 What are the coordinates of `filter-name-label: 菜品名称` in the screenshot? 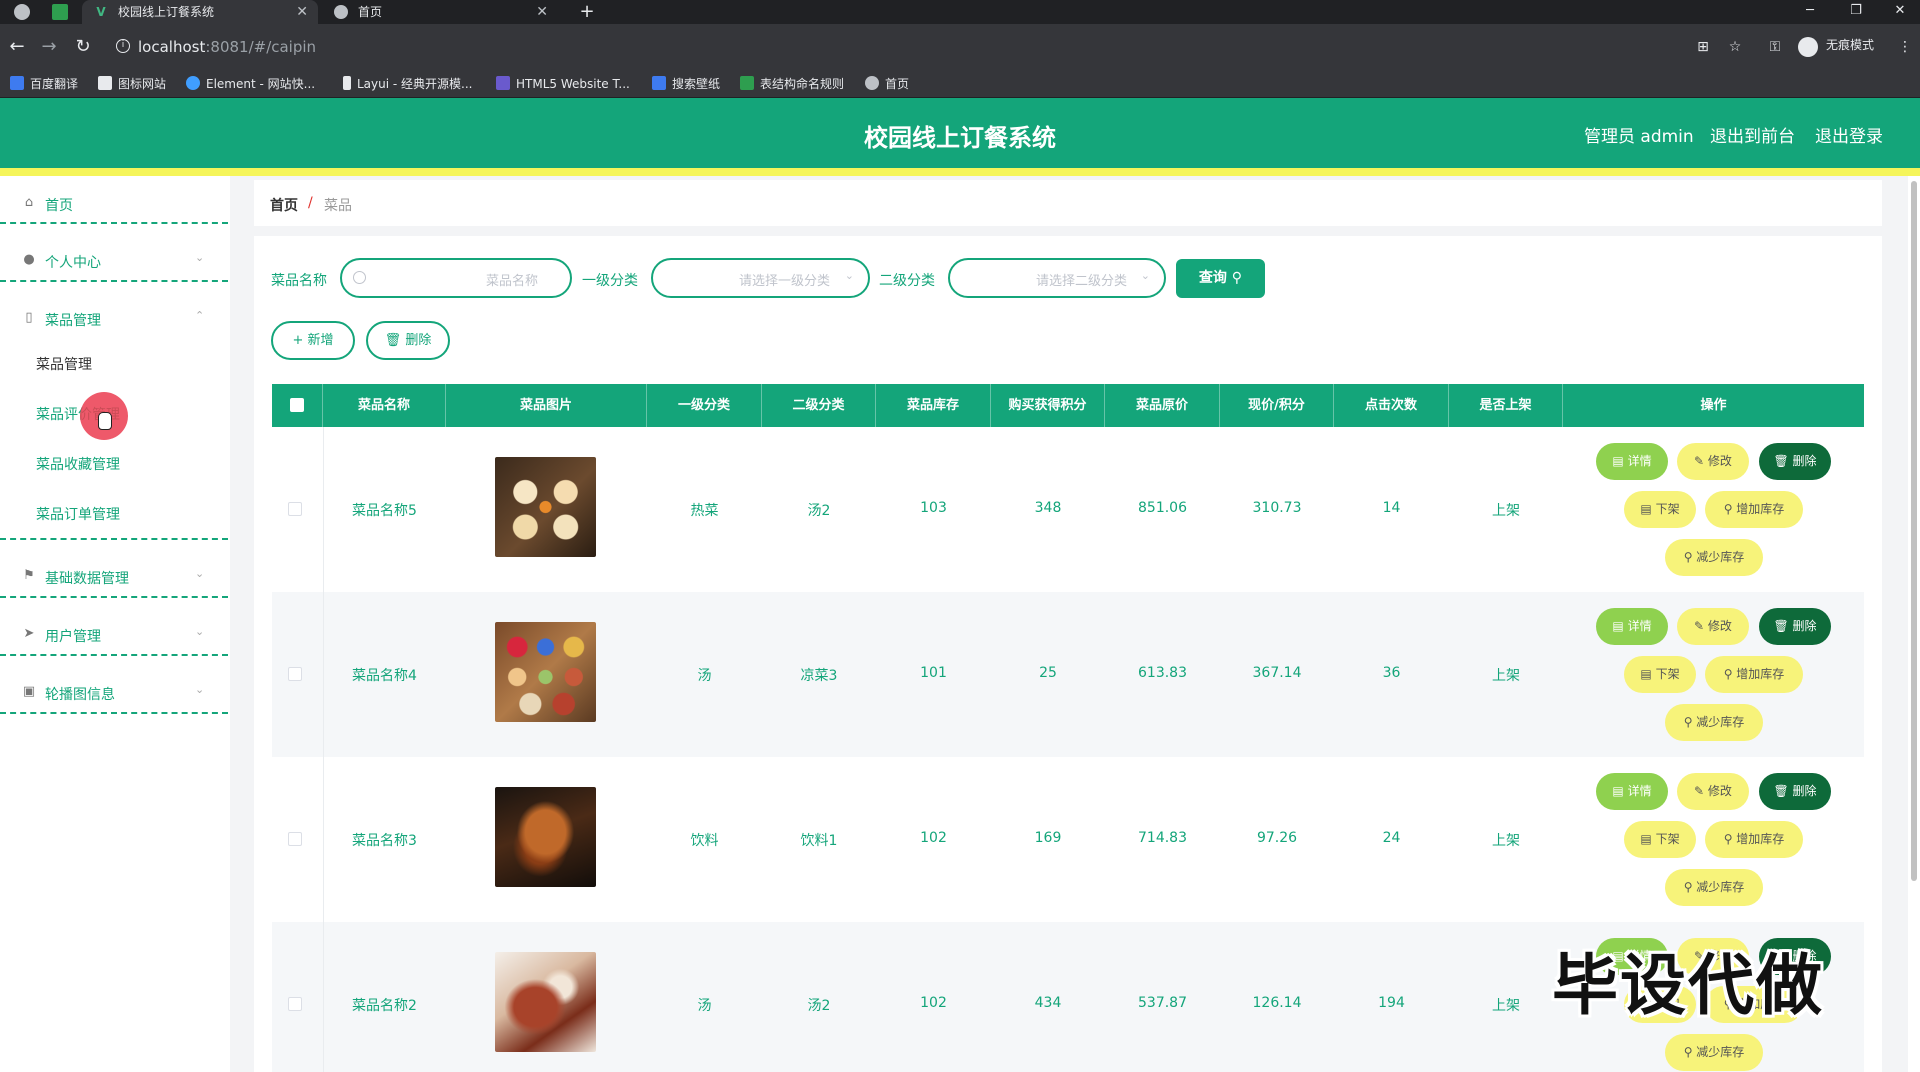 It's located at (299, 281).